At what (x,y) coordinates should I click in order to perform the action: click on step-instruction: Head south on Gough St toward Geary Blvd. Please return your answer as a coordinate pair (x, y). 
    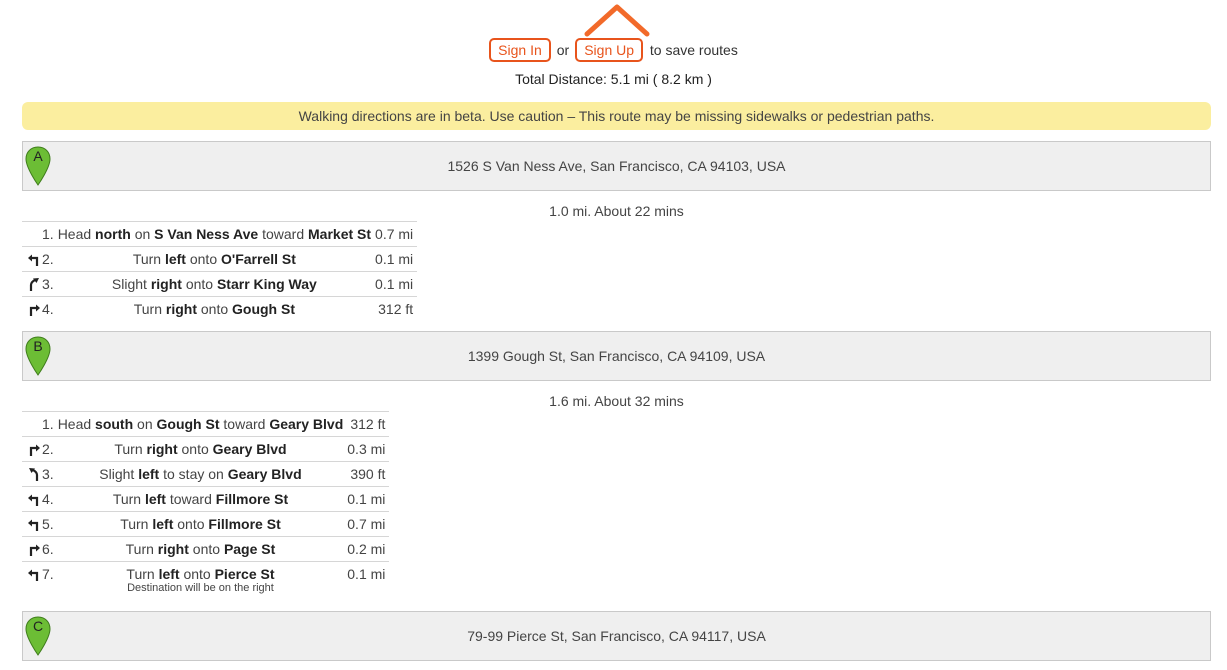
    Looking at the image, I should click on (200, 424).